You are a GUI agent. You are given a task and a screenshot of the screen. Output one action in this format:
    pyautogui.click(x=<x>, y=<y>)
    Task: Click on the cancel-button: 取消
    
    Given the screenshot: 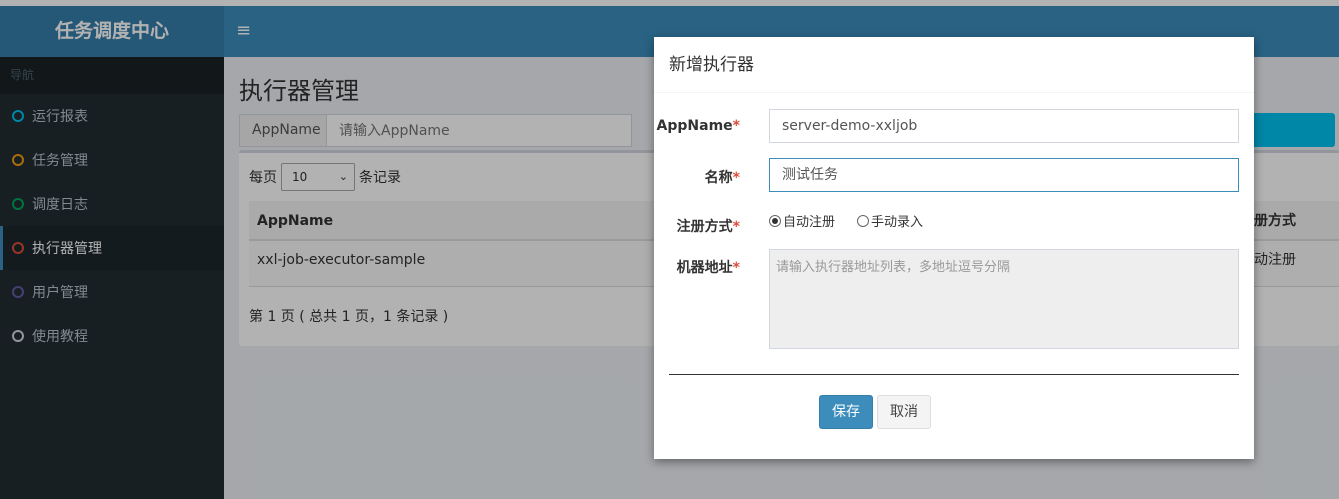 What is the action you would take?
    pyautogui.click(x=904, y=412)
    